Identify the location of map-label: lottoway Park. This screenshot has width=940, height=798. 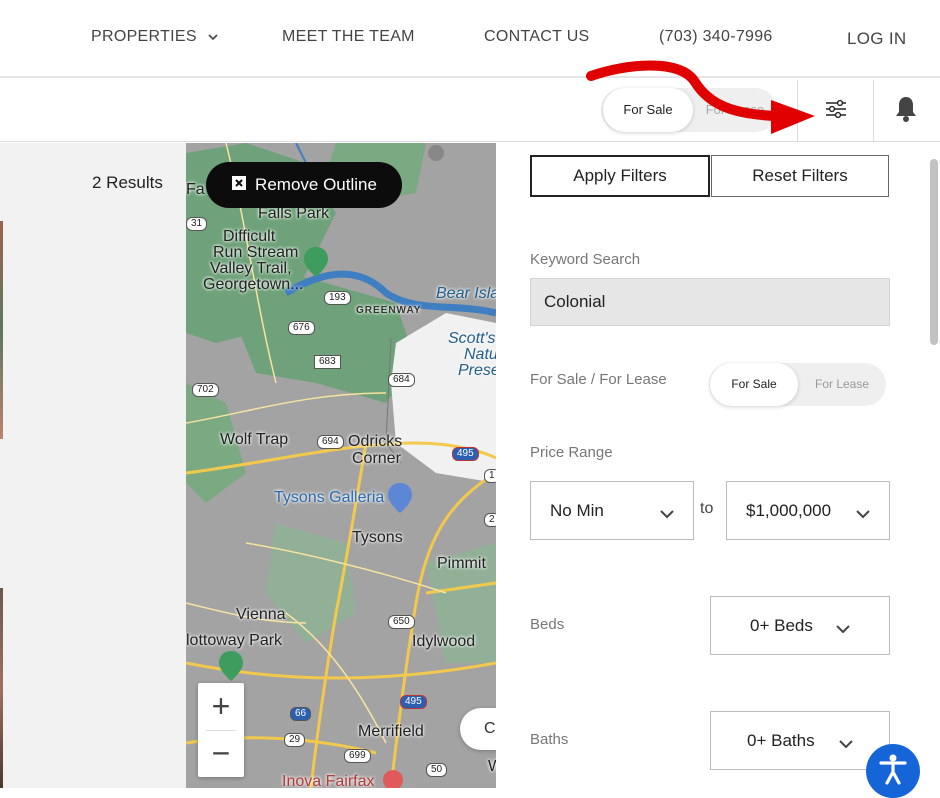
(234, 640).